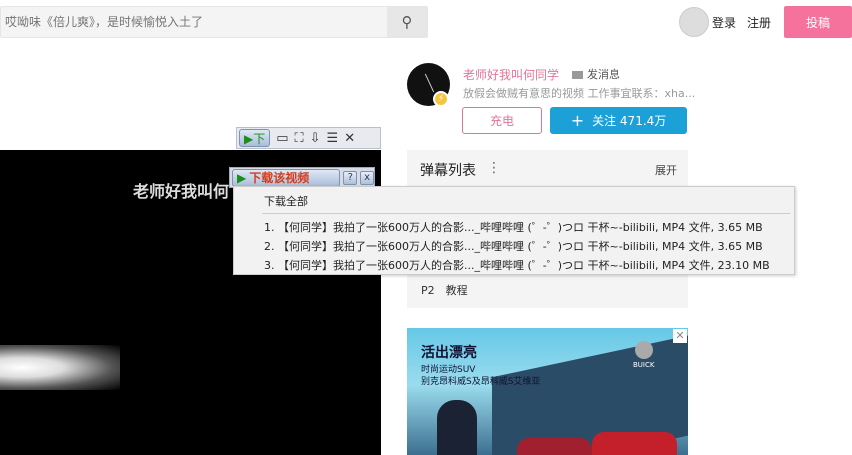 This screenshot has width=852, height=455. I want to click on download-video-bar: ▶ 下载该视频 ? x, so click(302, 177).